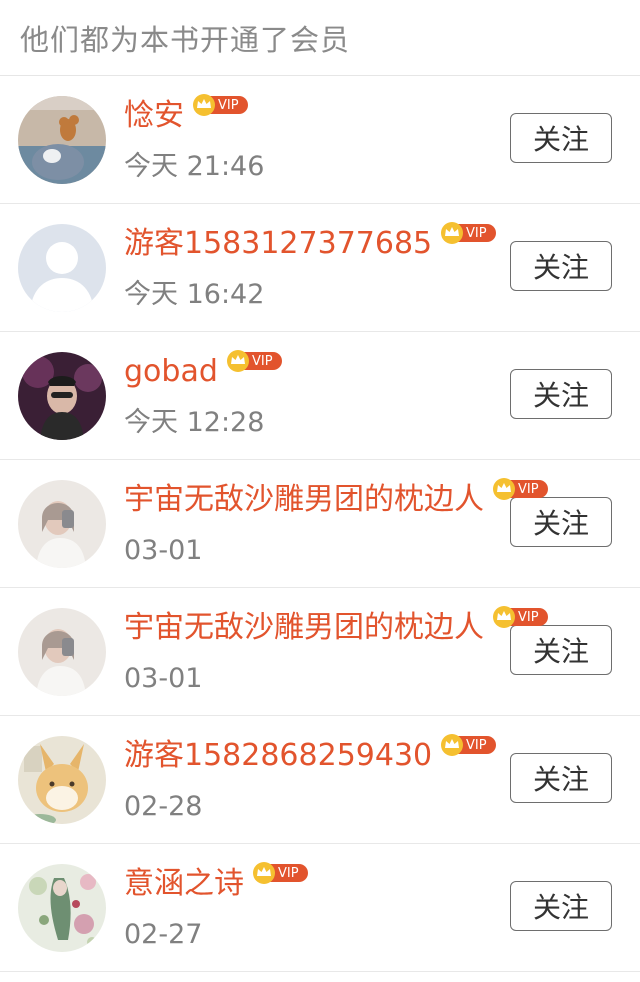  I want to click on member-time: 02-27, so click(163, 934).